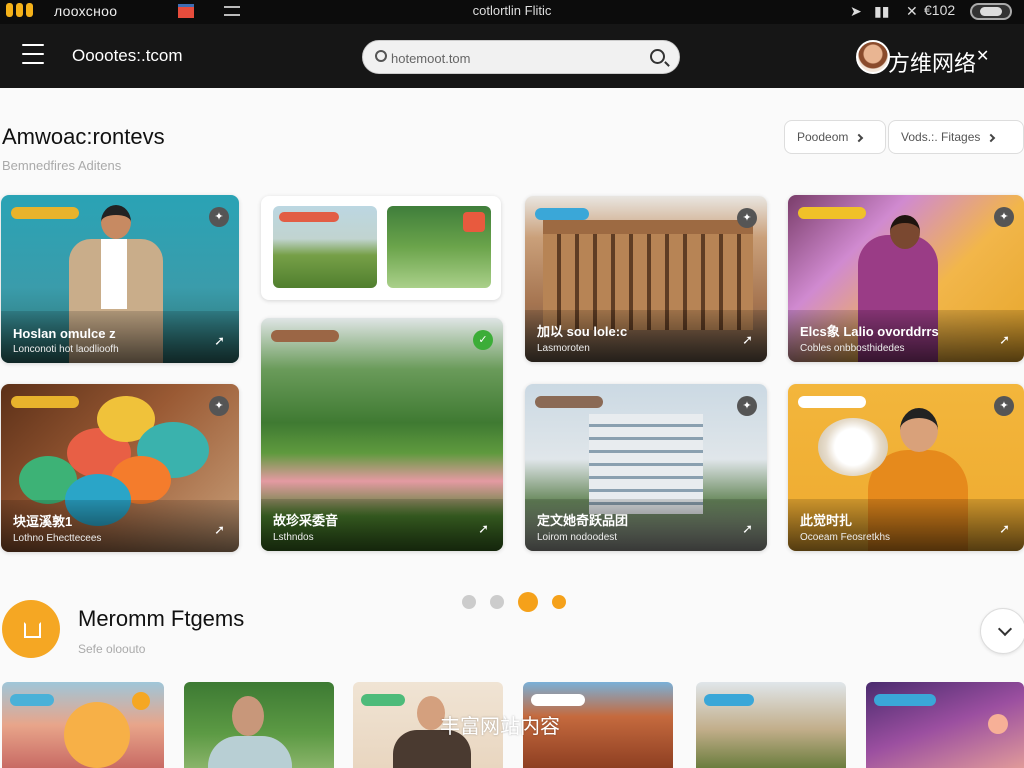  What do you see at coordinates (381, 248) in the screenshot?
I see `collage-card` at bounding box center [381, 248].